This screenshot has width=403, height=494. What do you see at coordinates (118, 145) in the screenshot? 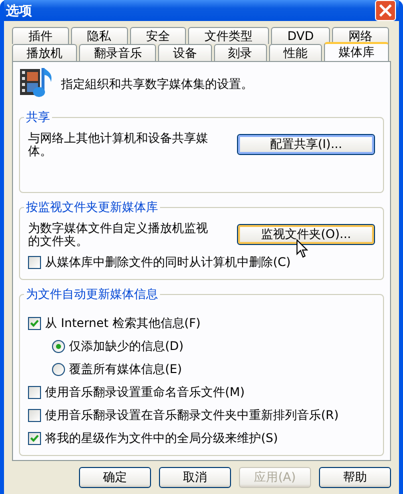
I see `description-text: 与网络上其他计算机和设备共享媒体。` at bounding box center [118, 145].